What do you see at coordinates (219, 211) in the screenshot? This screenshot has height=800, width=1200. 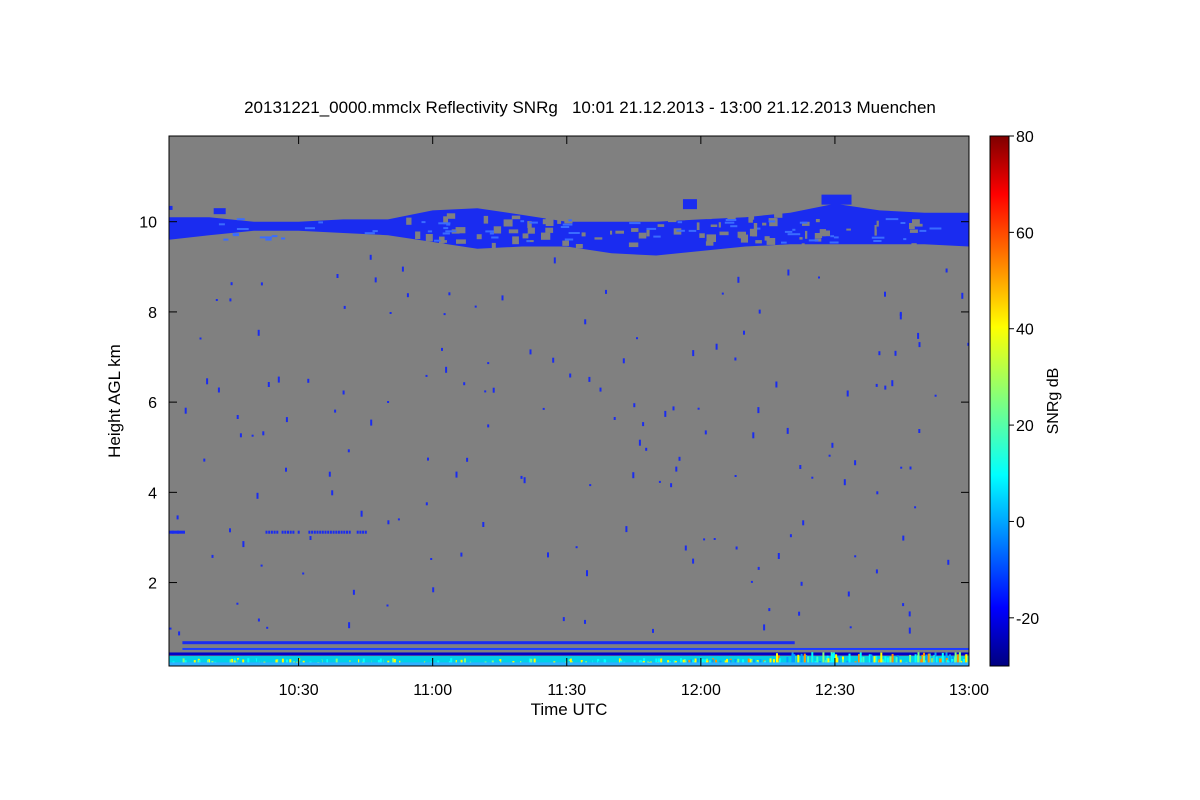 I see `cloud-patch` at bounding box center [219, 211].